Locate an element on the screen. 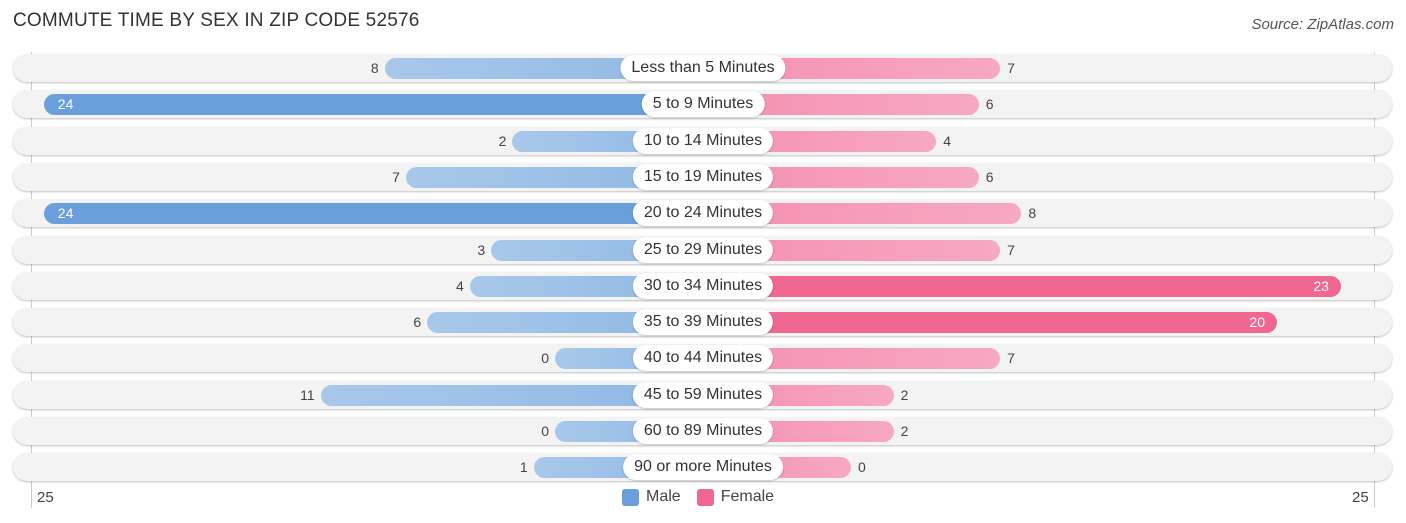 This screenshot has width=1406, height=523. axis-right-label: 25 is located at coordinates (1360, 497).